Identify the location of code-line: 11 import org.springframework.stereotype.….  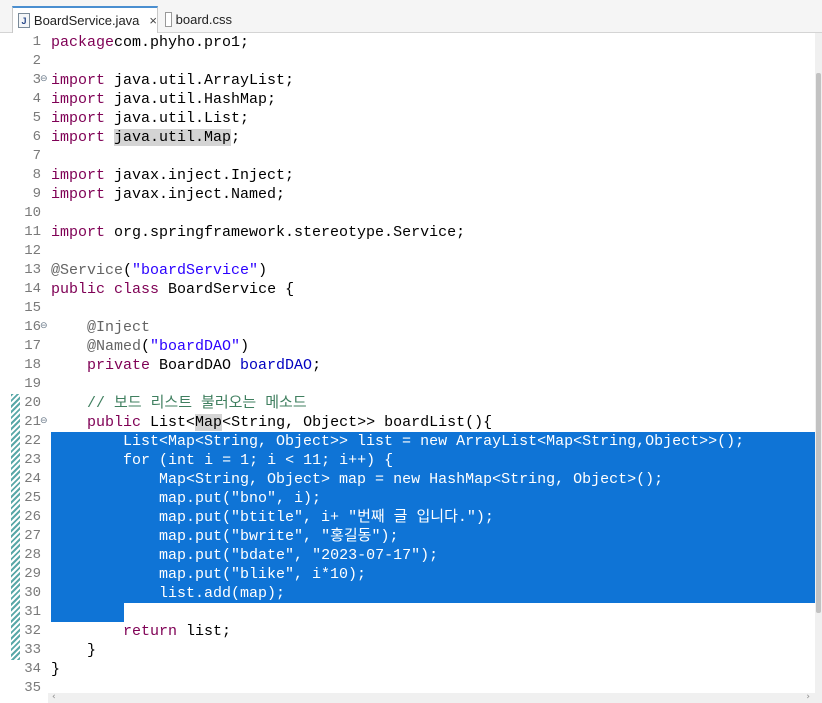
(407, 232).